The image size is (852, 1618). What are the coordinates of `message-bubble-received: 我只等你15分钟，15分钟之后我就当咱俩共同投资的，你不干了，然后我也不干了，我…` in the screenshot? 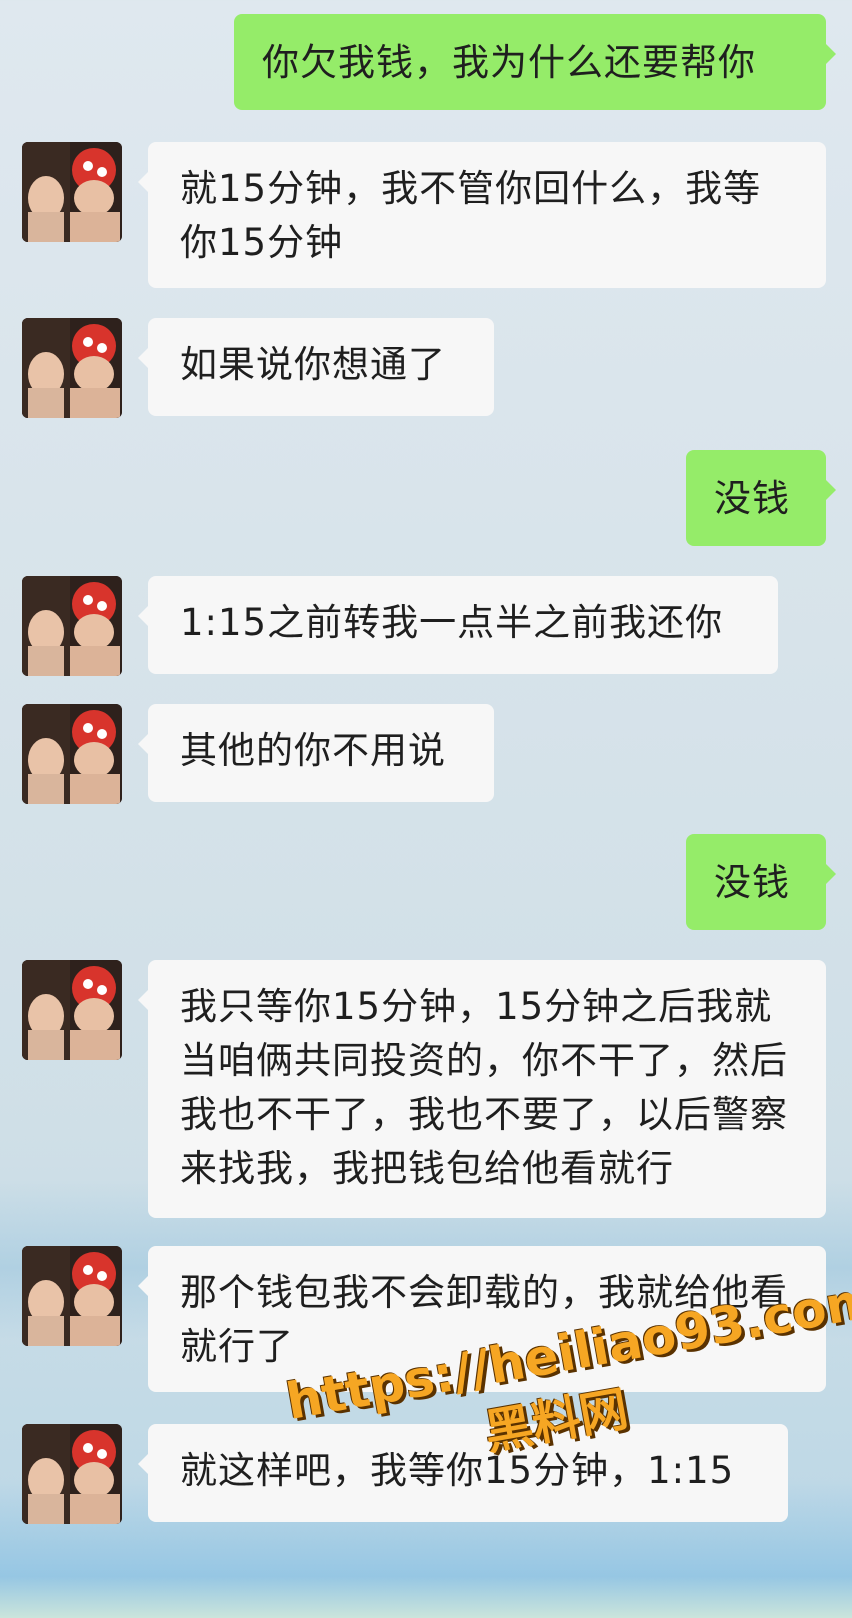 It's located at (482, 1089).